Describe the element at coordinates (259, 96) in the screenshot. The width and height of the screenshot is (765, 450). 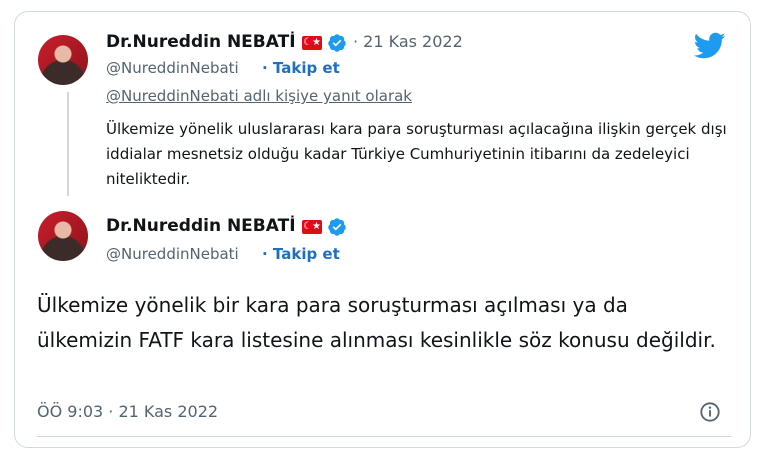
I see `reply-context-link: @NureddinNebati adlı kişiye yanıt olarak` at that location.